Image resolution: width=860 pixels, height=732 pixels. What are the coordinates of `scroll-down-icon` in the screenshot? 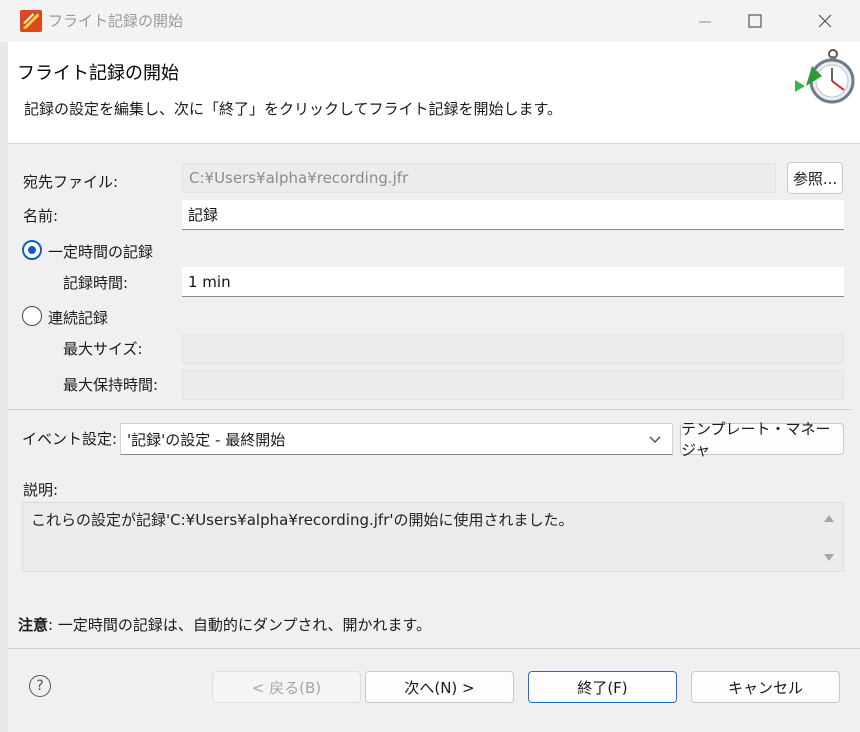 It's located at (829, 558).